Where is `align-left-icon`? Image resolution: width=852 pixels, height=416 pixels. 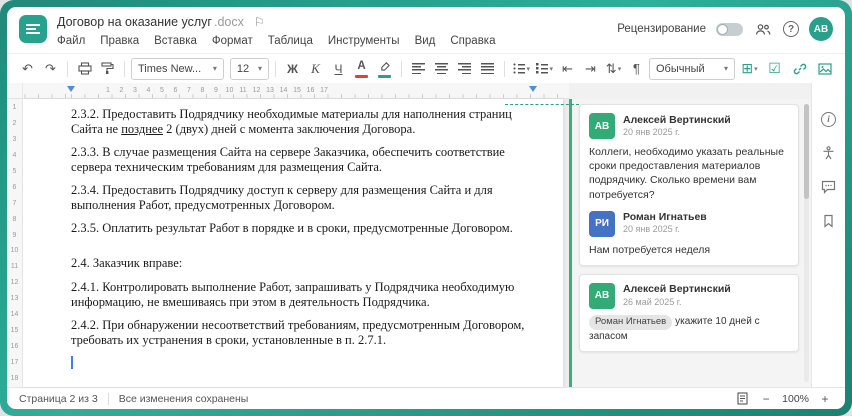 align-left-icon is located at coordinates (418, 68).